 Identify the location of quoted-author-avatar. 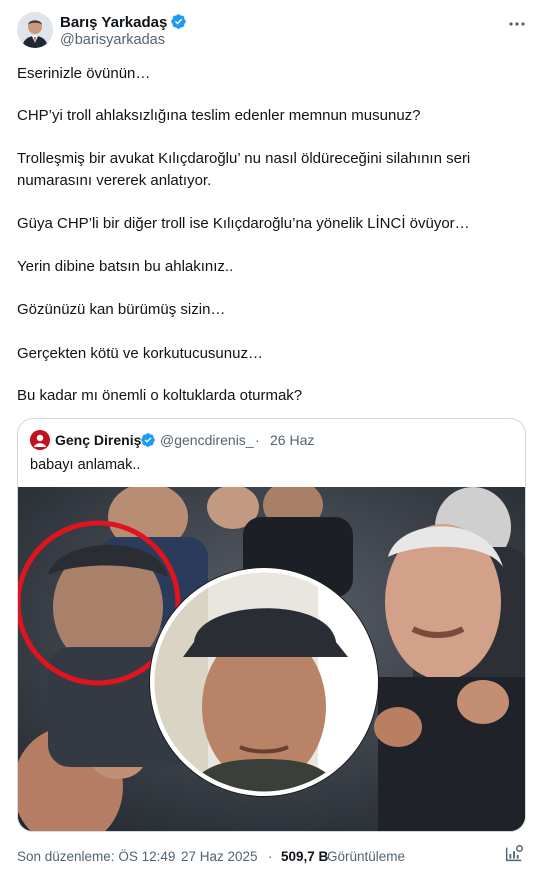
(40, 440).